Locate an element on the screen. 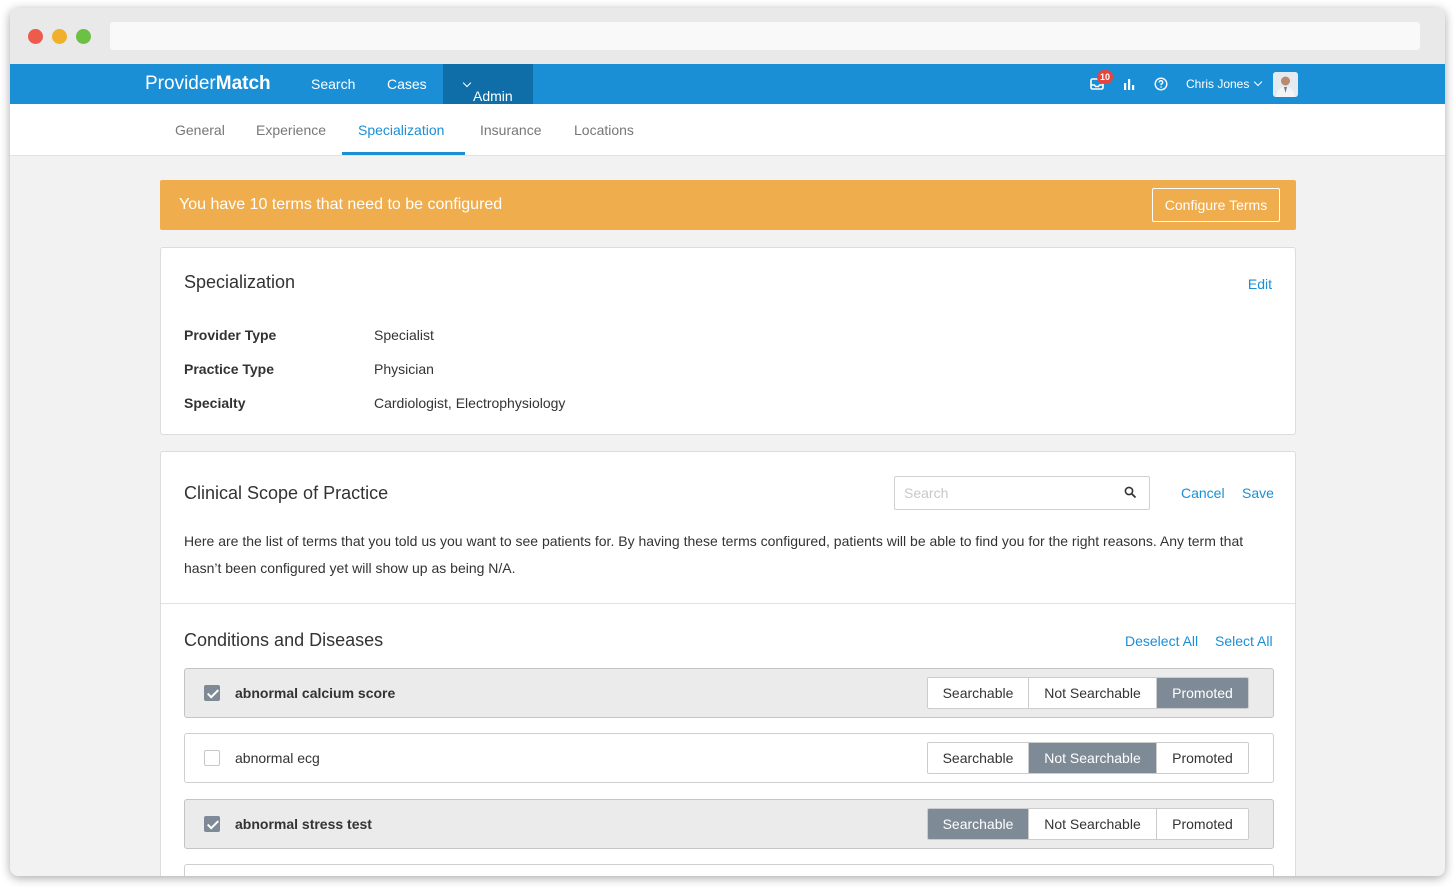 This screenshot has width=1454, height=887. tab-locations: Locations is located at coordinates (604, 130).